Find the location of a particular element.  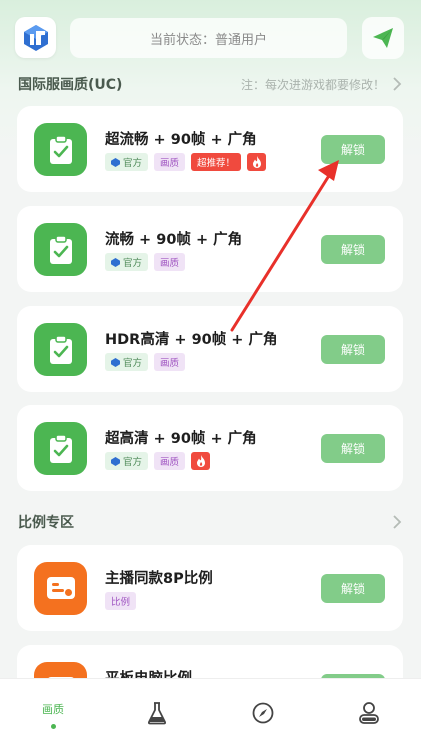

flask-icon is located at coordinates (157, 713).